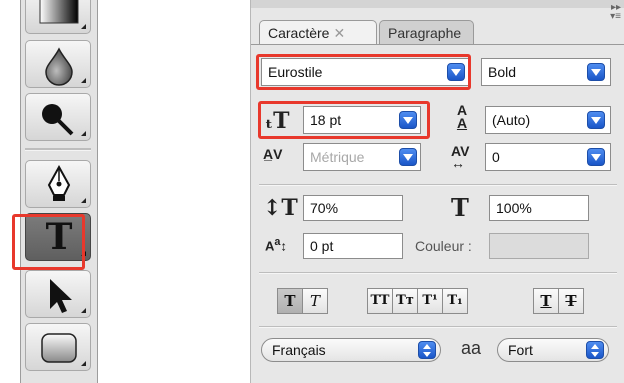 This screenshot has height=383, width=624. I want to click on faux-italic-button: T, so click(315, 301).